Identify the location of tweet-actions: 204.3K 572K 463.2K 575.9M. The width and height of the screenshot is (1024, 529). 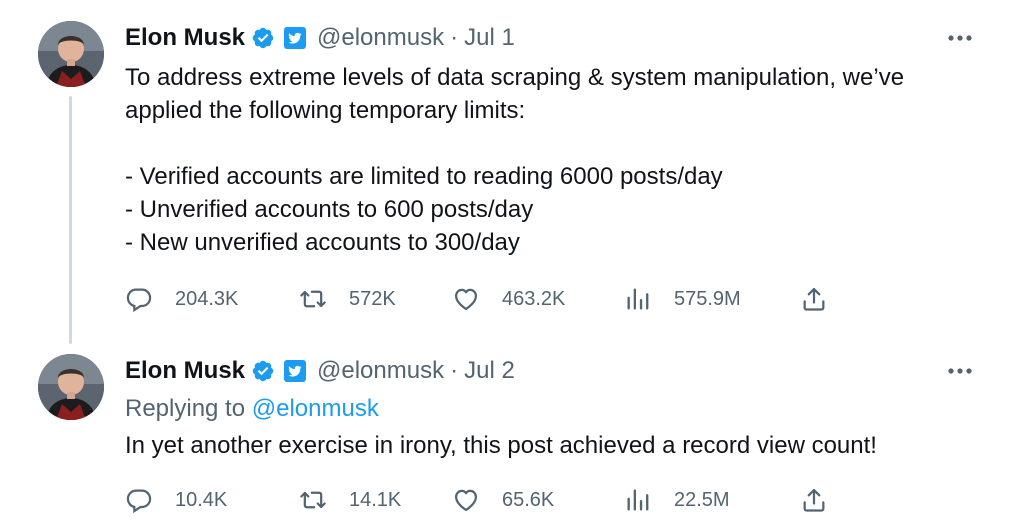
(477, 299).